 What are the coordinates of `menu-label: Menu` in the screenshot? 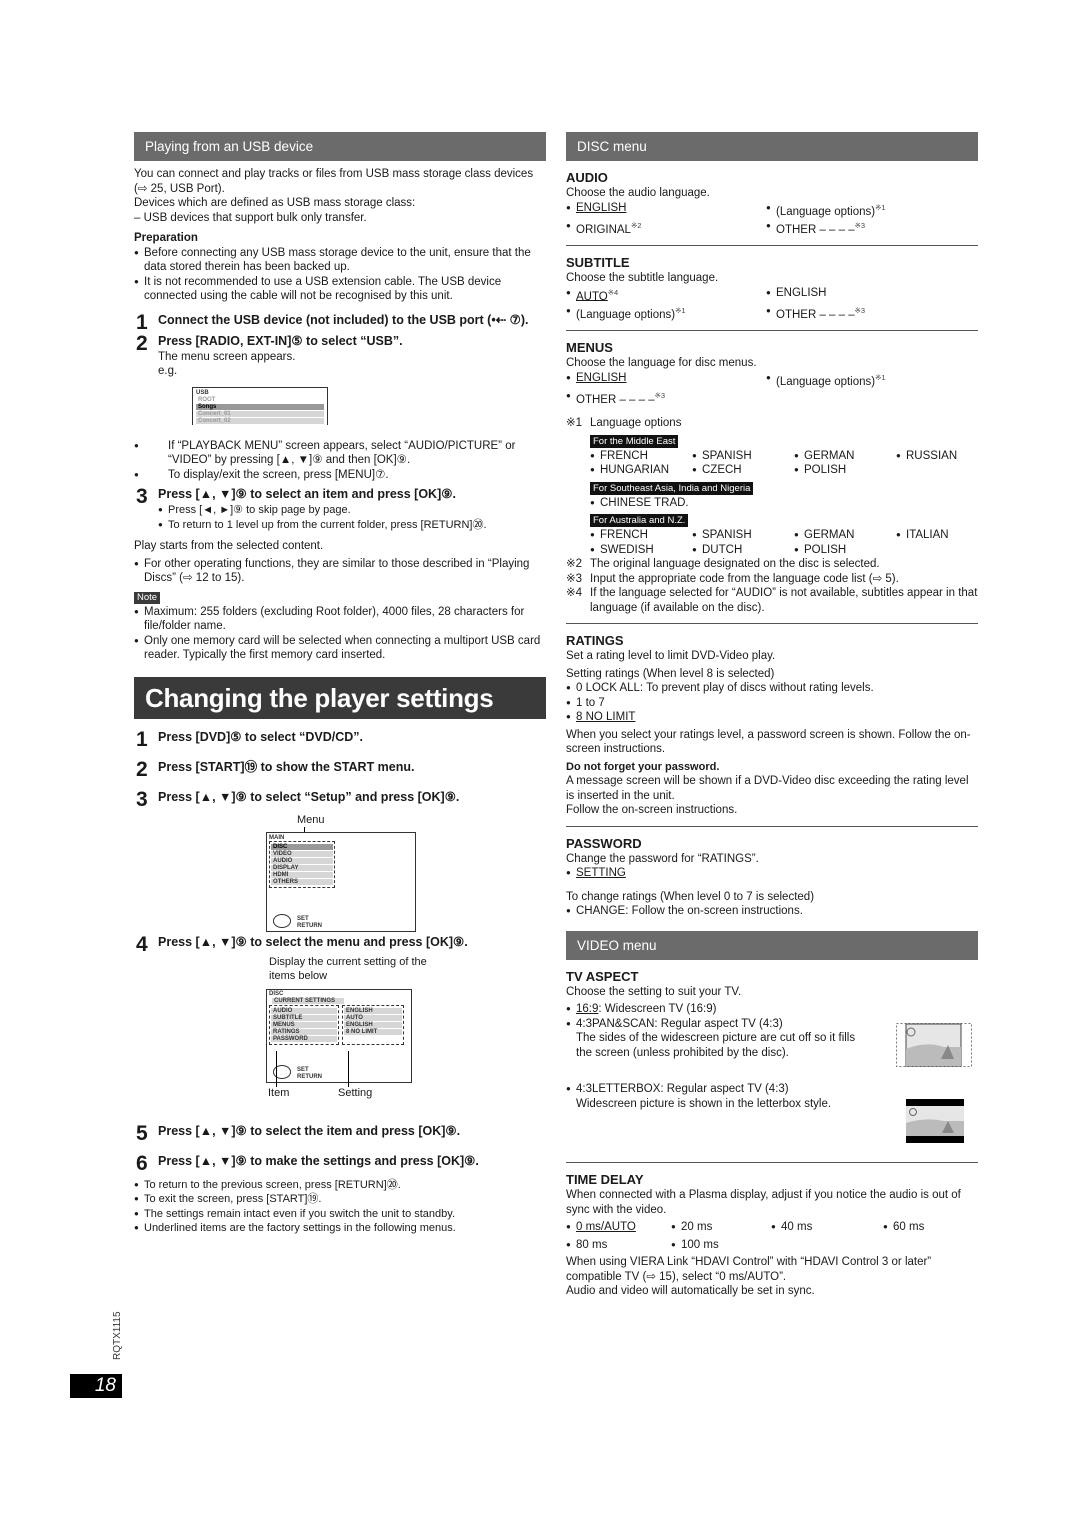 It's located at (311, 819).